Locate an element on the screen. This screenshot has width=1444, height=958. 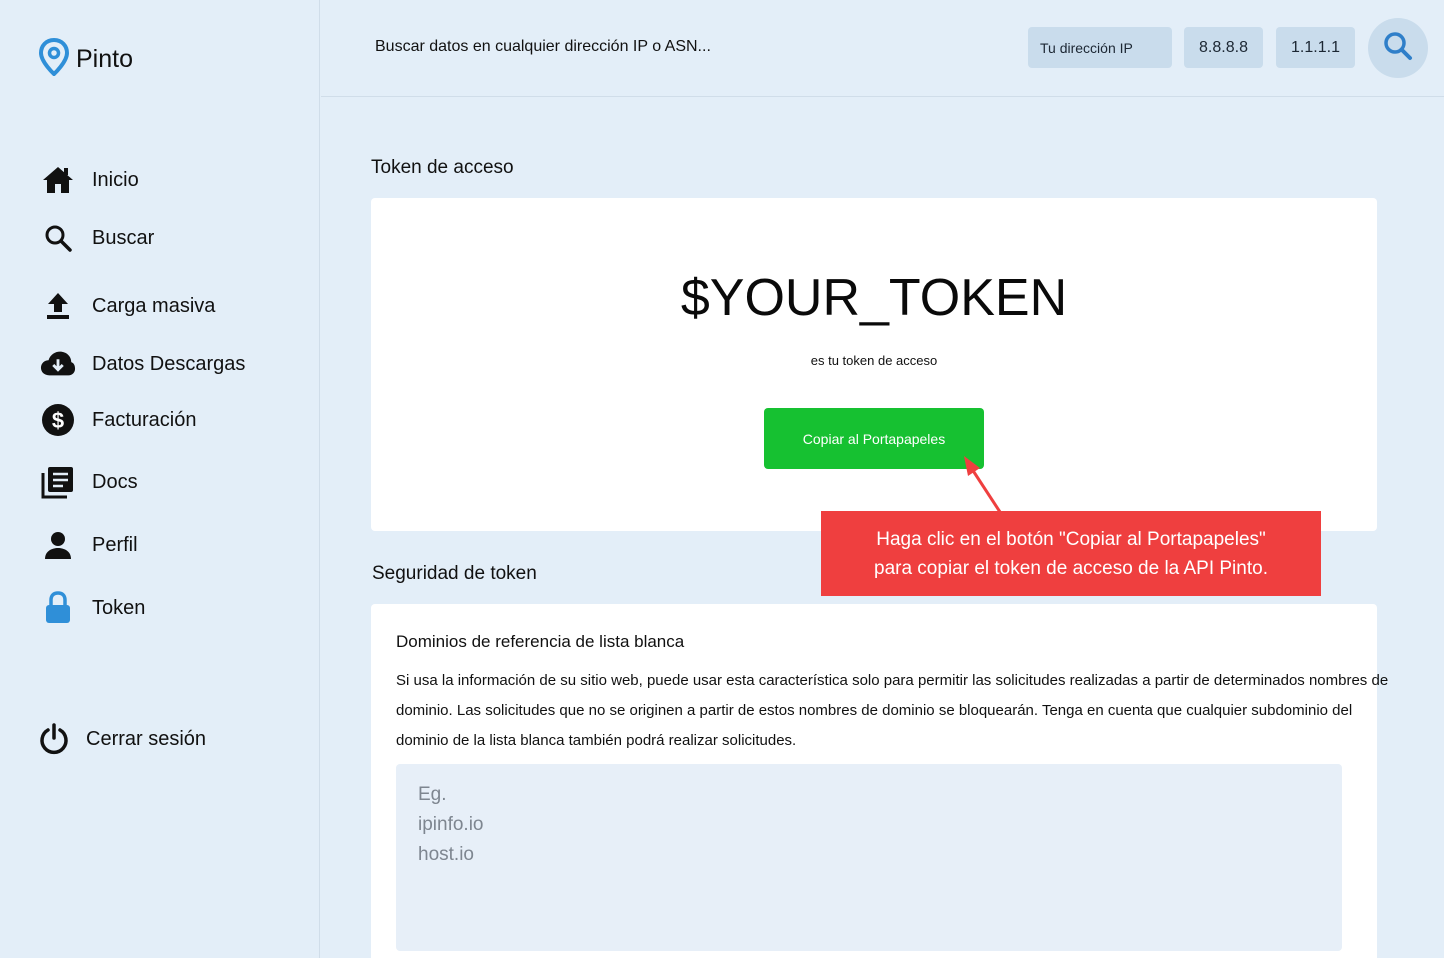
sidebar-item-descargas: Datos Descargas is located at coordinates (142, 364).